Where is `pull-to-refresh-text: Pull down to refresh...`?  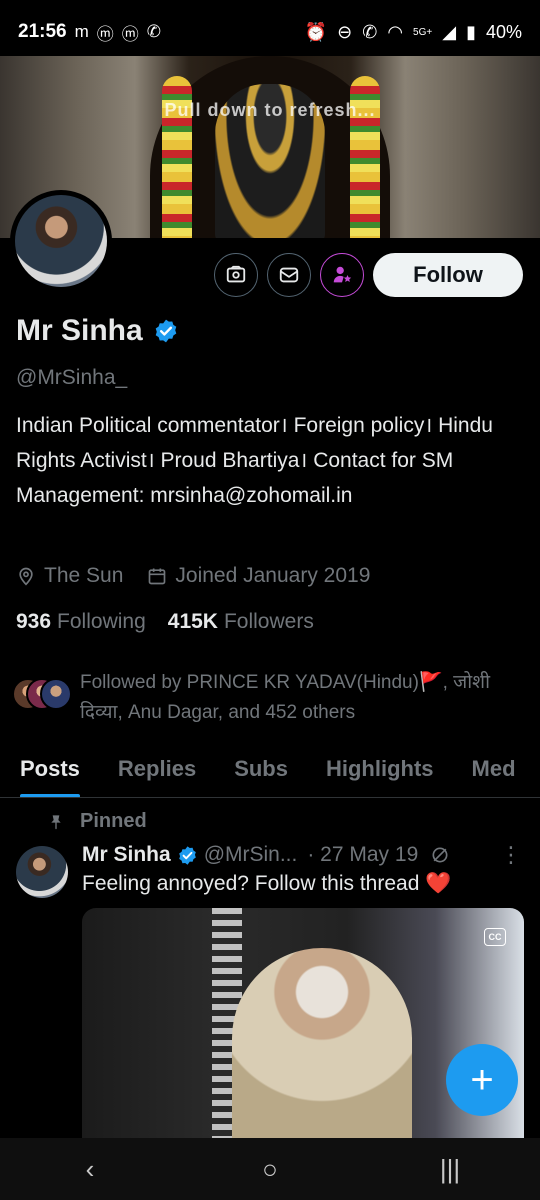 pull-to-refresh-text: Pull down to refresh... is located at coordinates (270, 110).